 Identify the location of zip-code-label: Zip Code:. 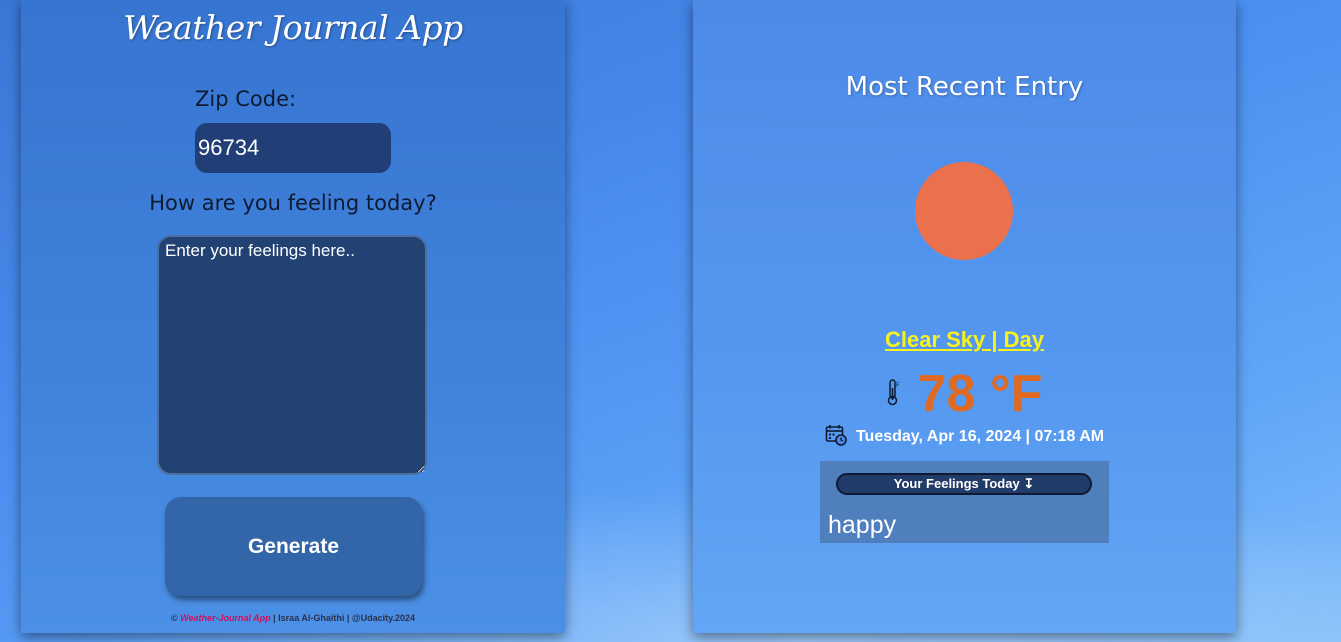
(246, 99).